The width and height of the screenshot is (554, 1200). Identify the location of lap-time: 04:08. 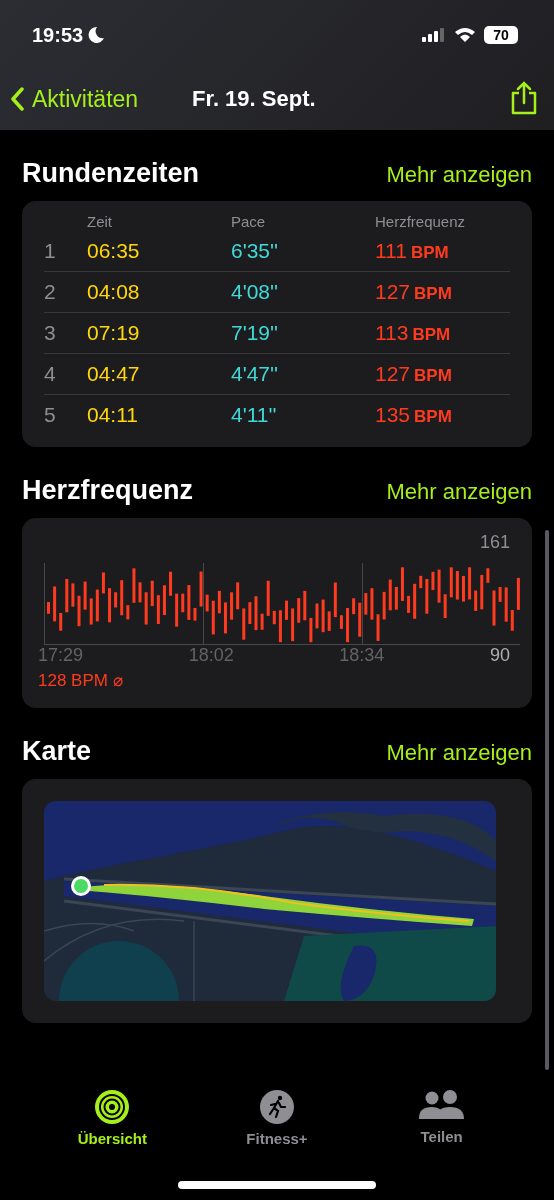
(114, 292).